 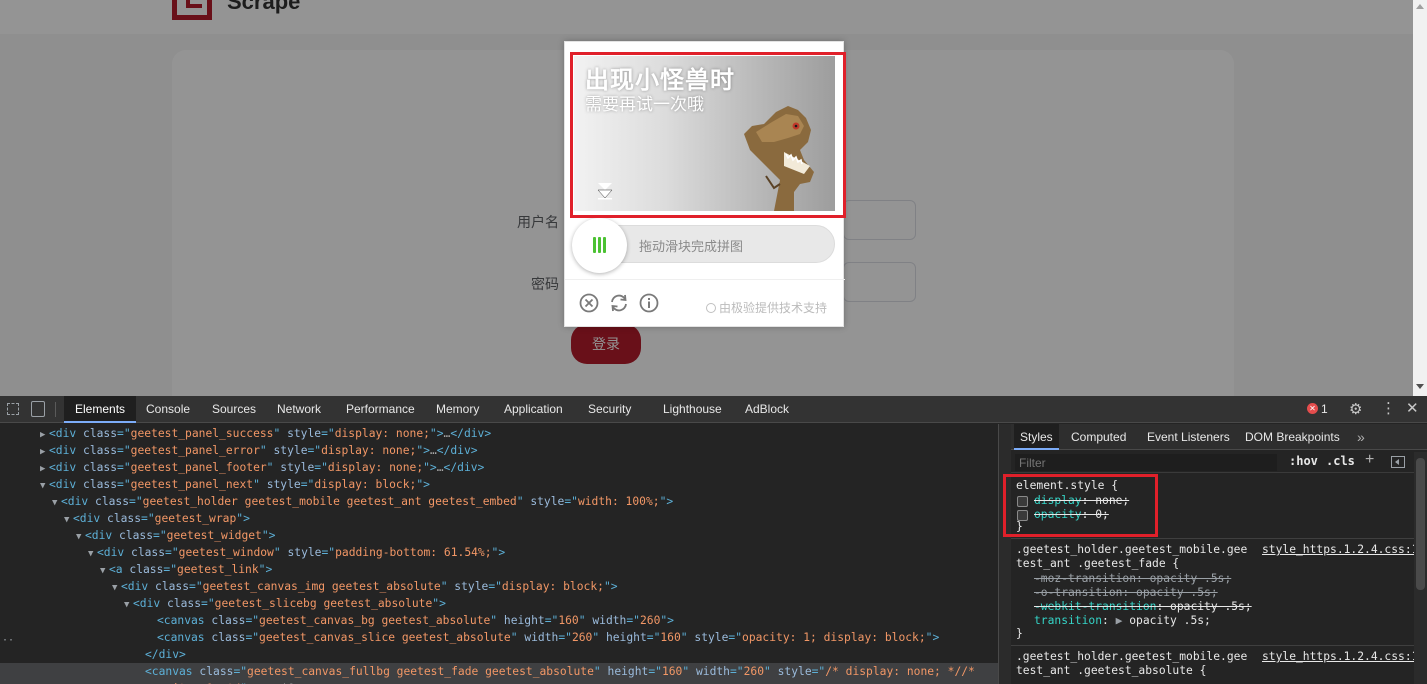 What do you see at coordinates (499, 682) in the screenshot?
I see `dom-node-line: opacity: 0; */"> == $0` at bounding box center [499, 682].